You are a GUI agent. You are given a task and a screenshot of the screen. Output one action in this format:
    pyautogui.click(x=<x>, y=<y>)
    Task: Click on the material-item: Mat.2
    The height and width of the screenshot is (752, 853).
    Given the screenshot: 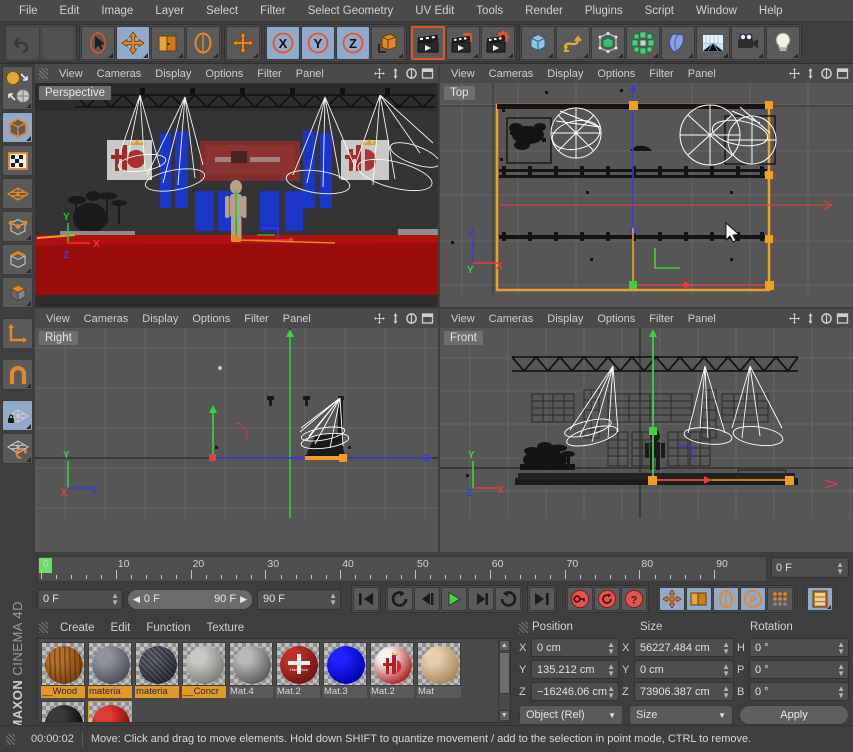 What is the action you would take?
    pyautogui.click(x=392, y=670)
    